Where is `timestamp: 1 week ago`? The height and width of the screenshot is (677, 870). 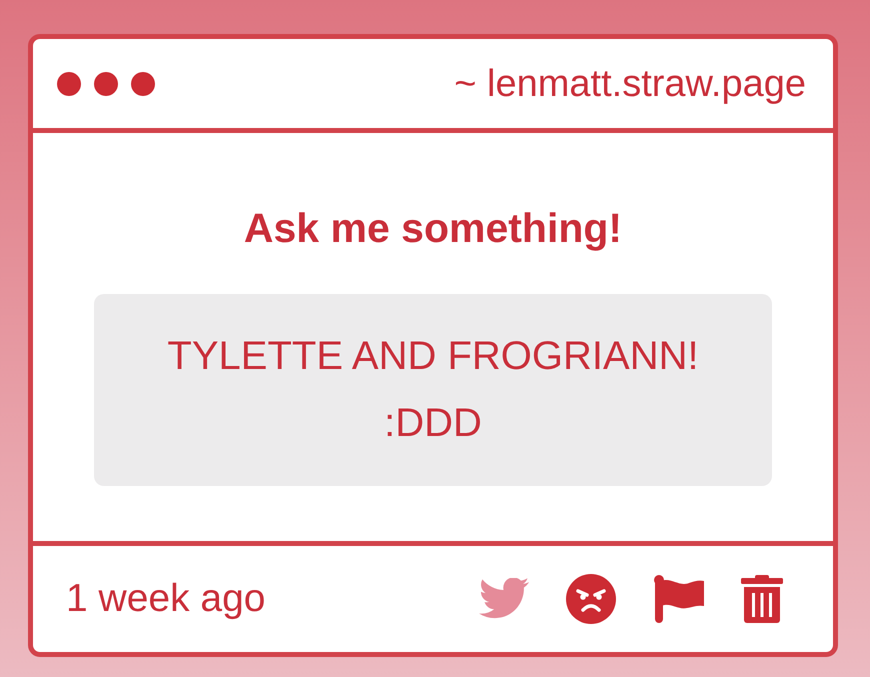 timestamp: 1 week ago is located at coordinates (166, 599).